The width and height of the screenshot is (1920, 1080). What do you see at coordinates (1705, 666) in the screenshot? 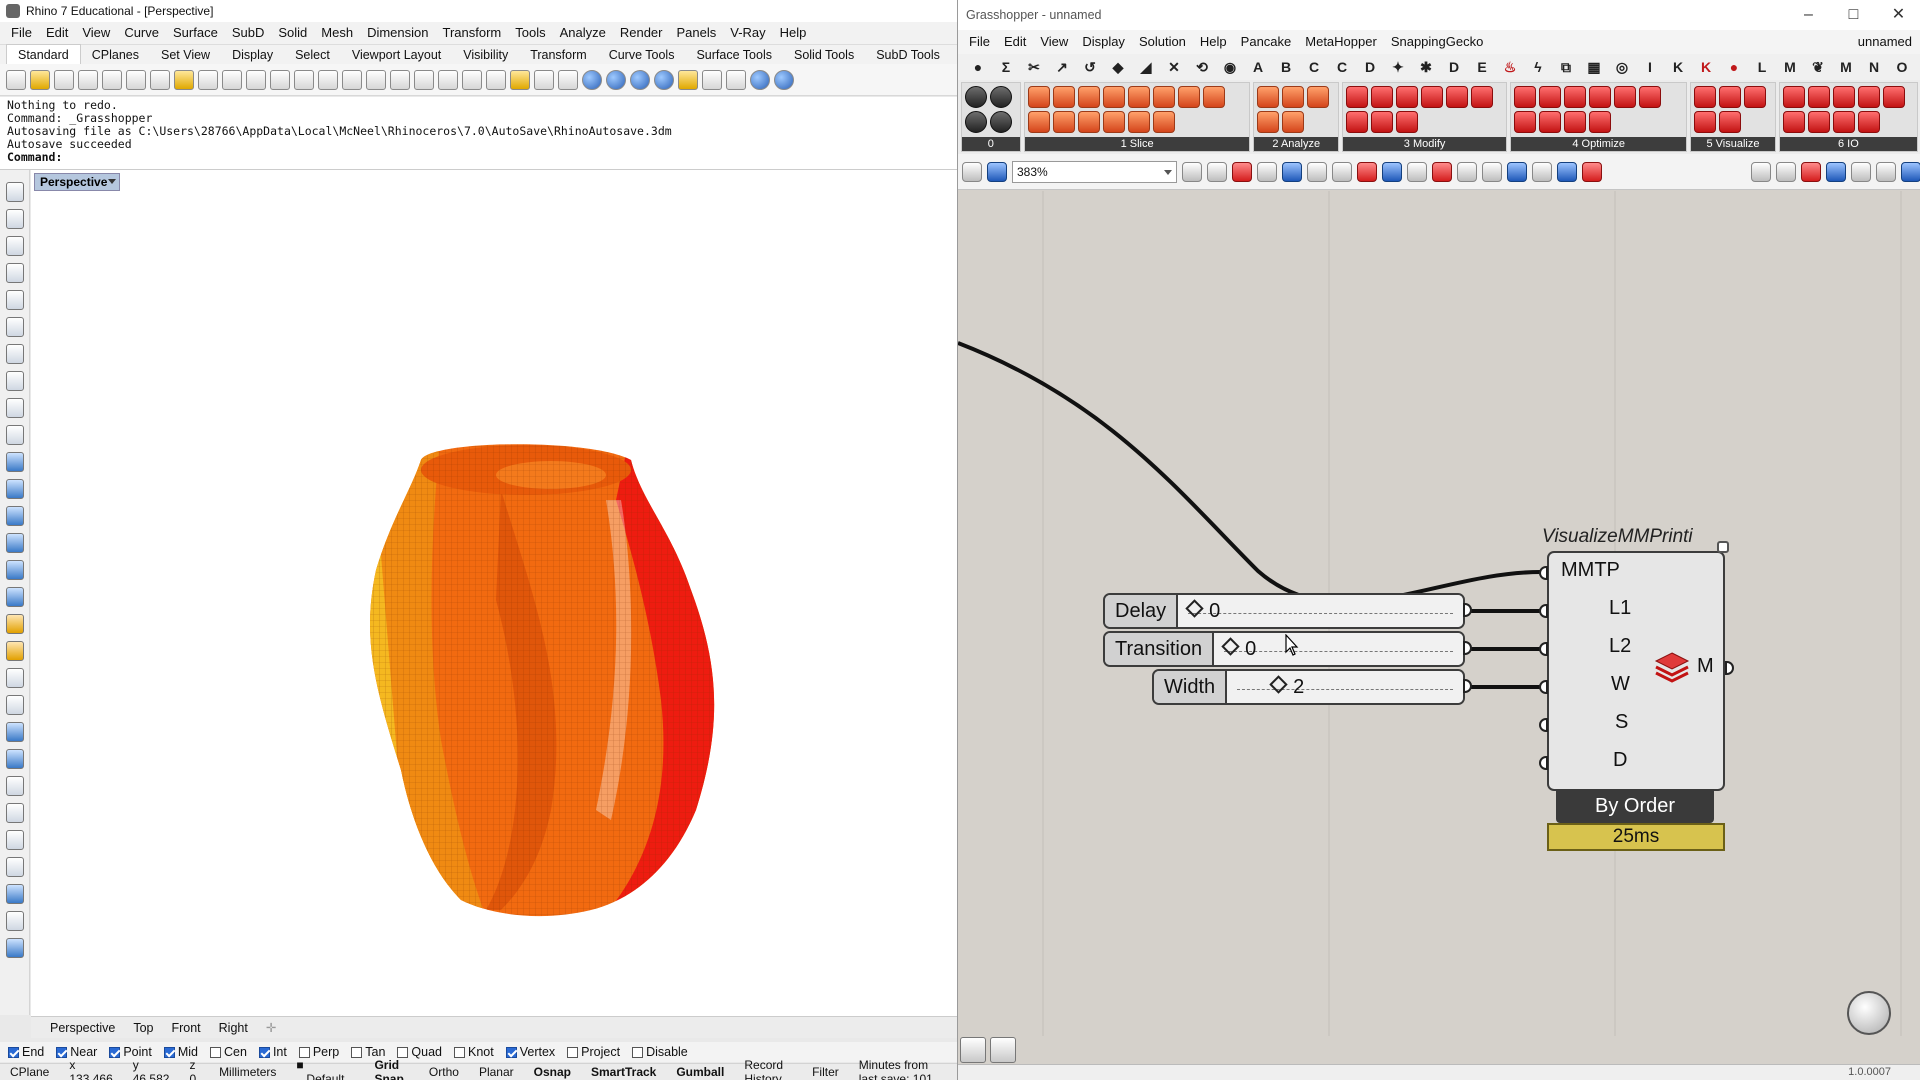
I see `output-m: M` at bounding box center [1705, 666].